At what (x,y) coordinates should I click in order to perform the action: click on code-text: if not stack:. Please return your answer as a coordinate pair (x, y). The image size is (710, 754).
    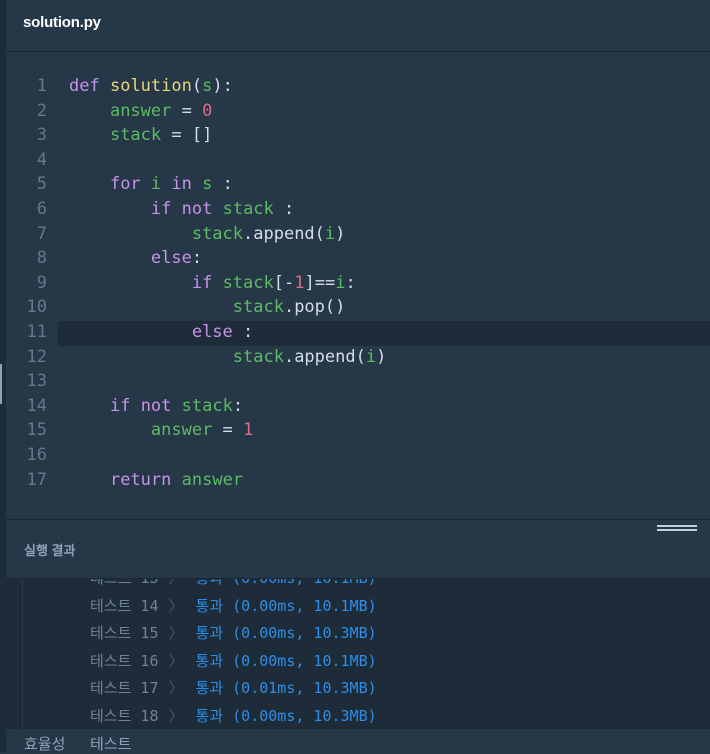
    Looking at the image, I should click on (156, 406).